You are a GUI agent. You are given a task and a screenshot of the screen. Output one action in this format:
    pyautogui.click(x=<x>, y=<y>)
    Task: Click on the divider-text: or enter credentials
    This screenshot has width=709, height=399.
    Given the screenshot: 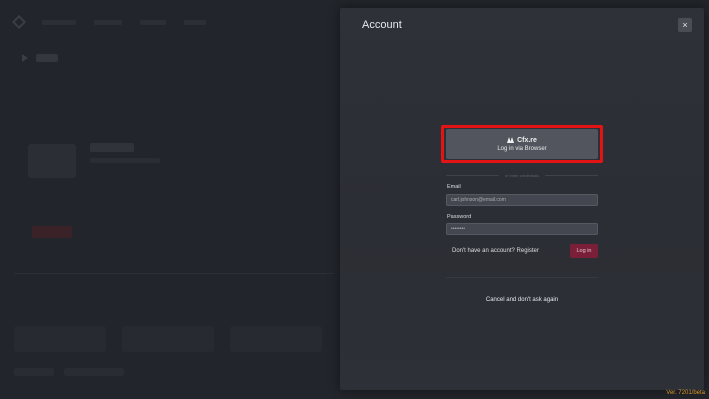 What is the action you would take?
    pyautogui.click(x=522, y=175)
    